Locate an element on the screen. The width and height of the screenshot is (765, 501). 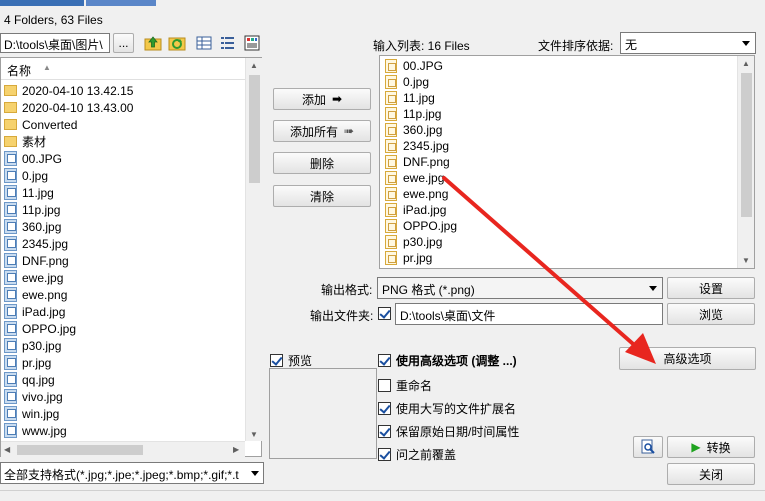
add-all-button: 添加所有 ➠ is located at coordinates (322, 131).